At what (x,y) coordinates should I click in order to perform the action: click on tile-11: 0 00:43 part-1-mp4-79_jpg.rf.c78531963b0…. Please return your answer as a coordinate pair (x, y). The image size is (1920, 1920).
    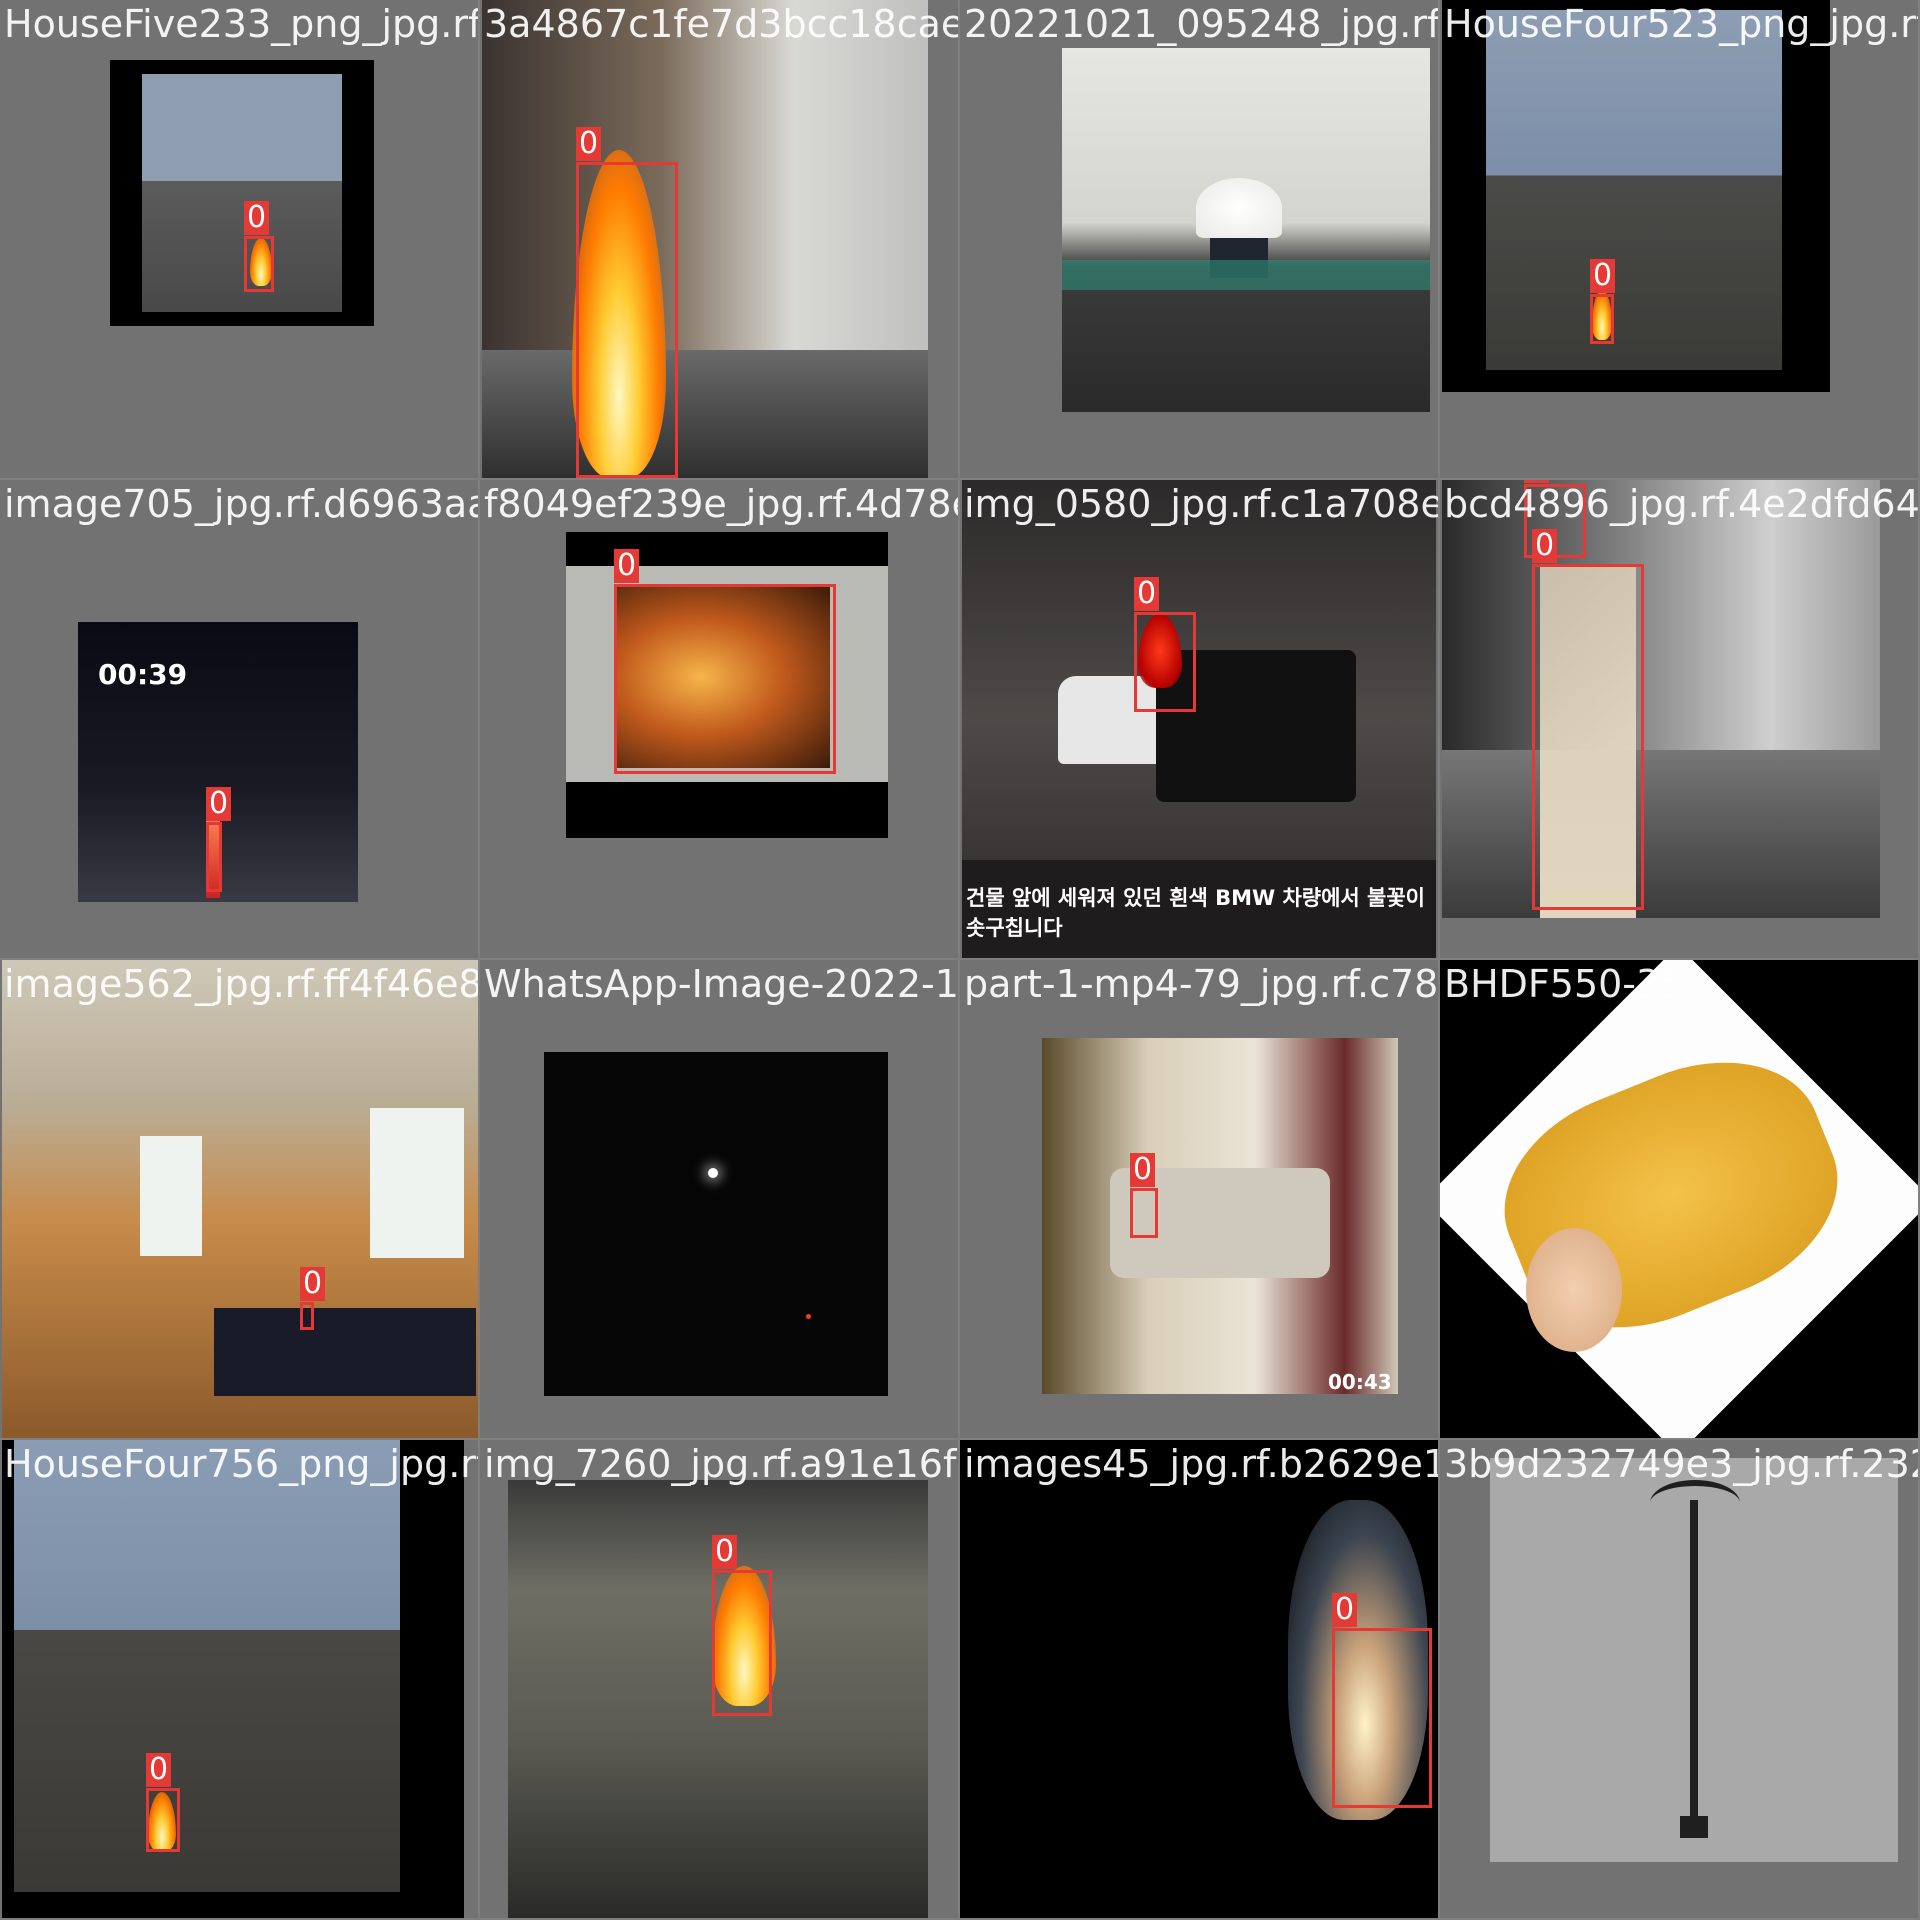
    Looking at the image, I should click on (1199, 1199).